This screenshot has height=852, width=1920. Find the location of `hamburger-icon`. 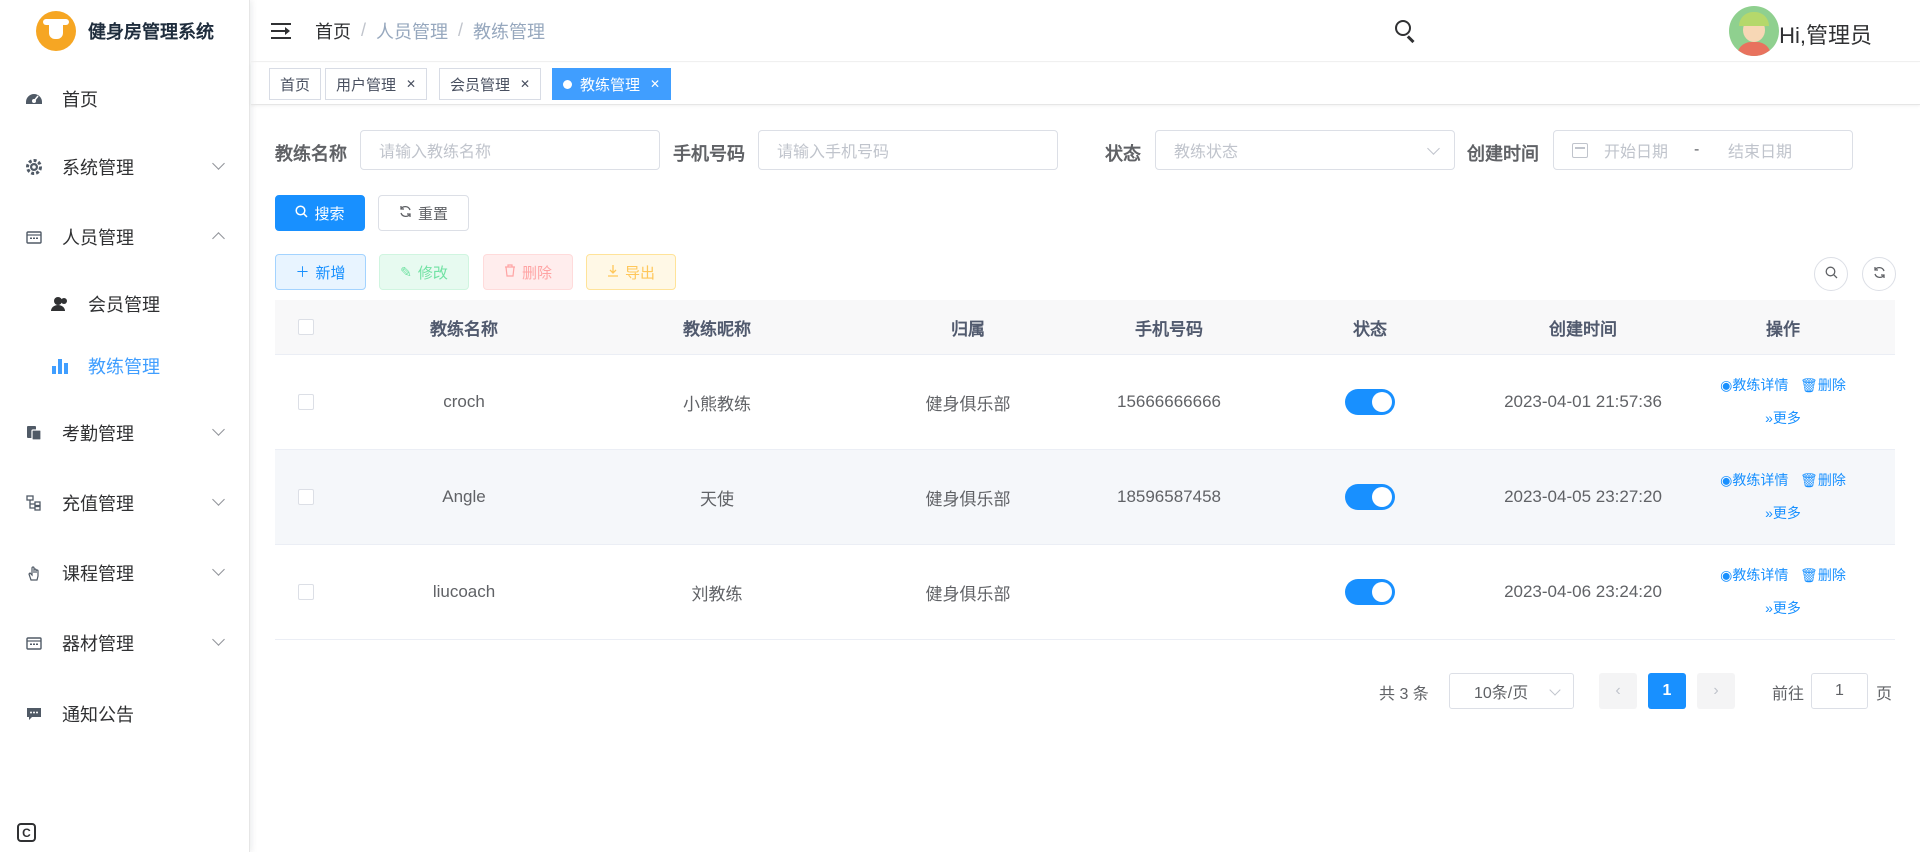

hamburger-icon is located at coordinates (281, 30).